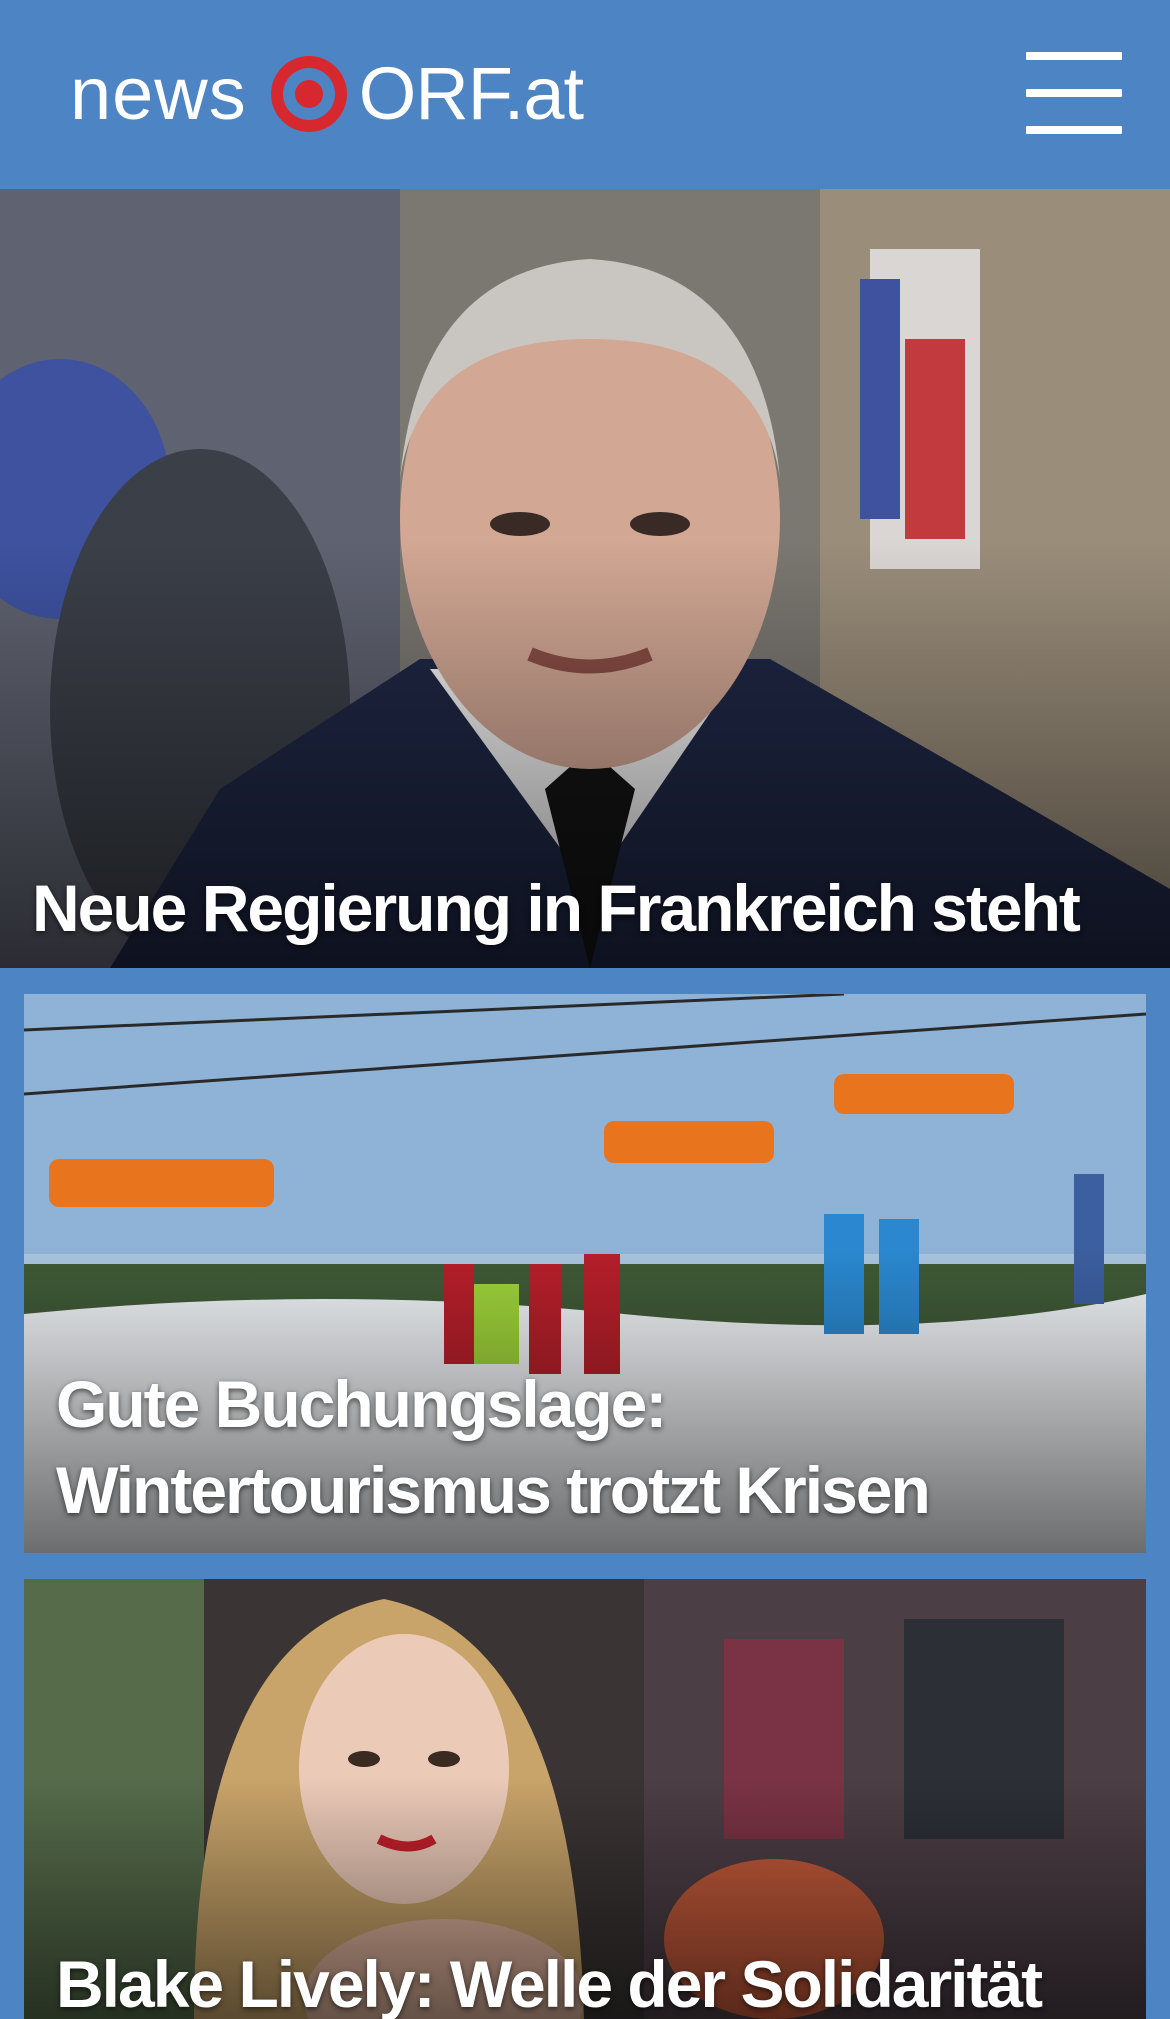 The width and height of the screenshot is (1170, 2019). What do you see at coordinates (158, 93) in the screenshot?
I see `logo-news-text: news` at bounding box center [158, 93].